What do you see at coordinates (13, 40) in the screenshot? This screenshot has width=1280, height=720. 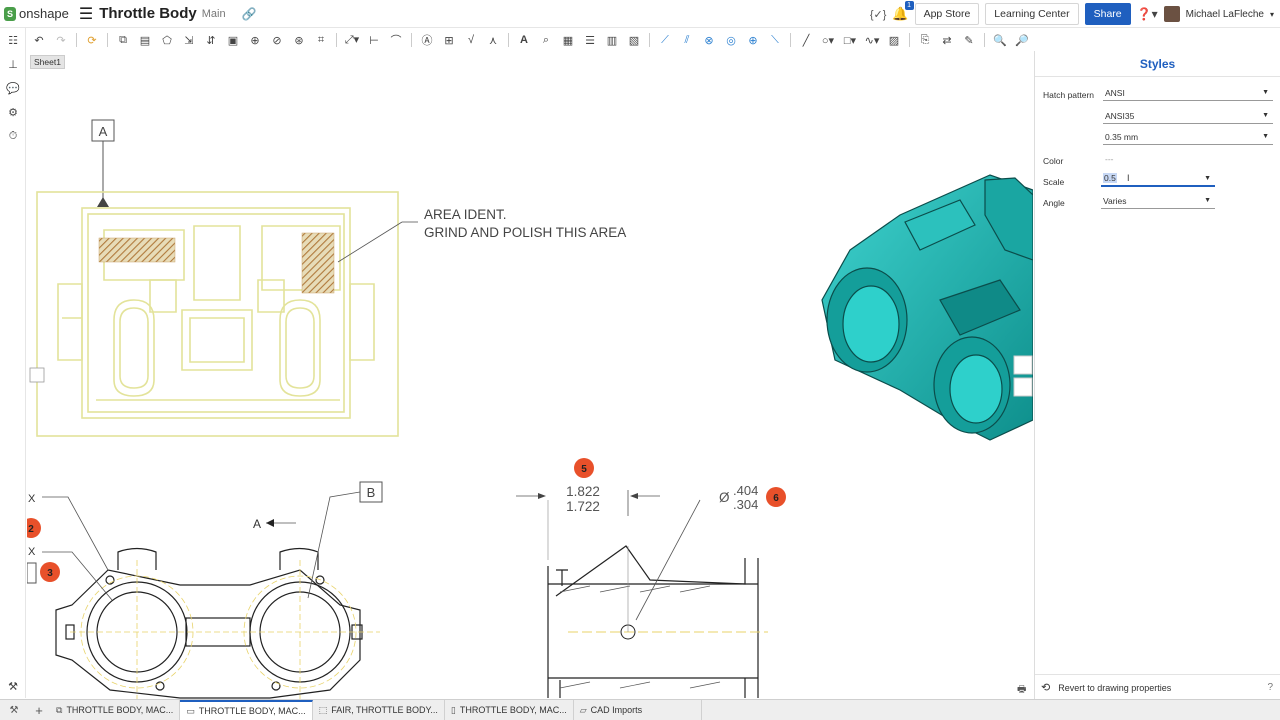 I see `feature-list-icon: ☷` at bounding box center [13, 40].